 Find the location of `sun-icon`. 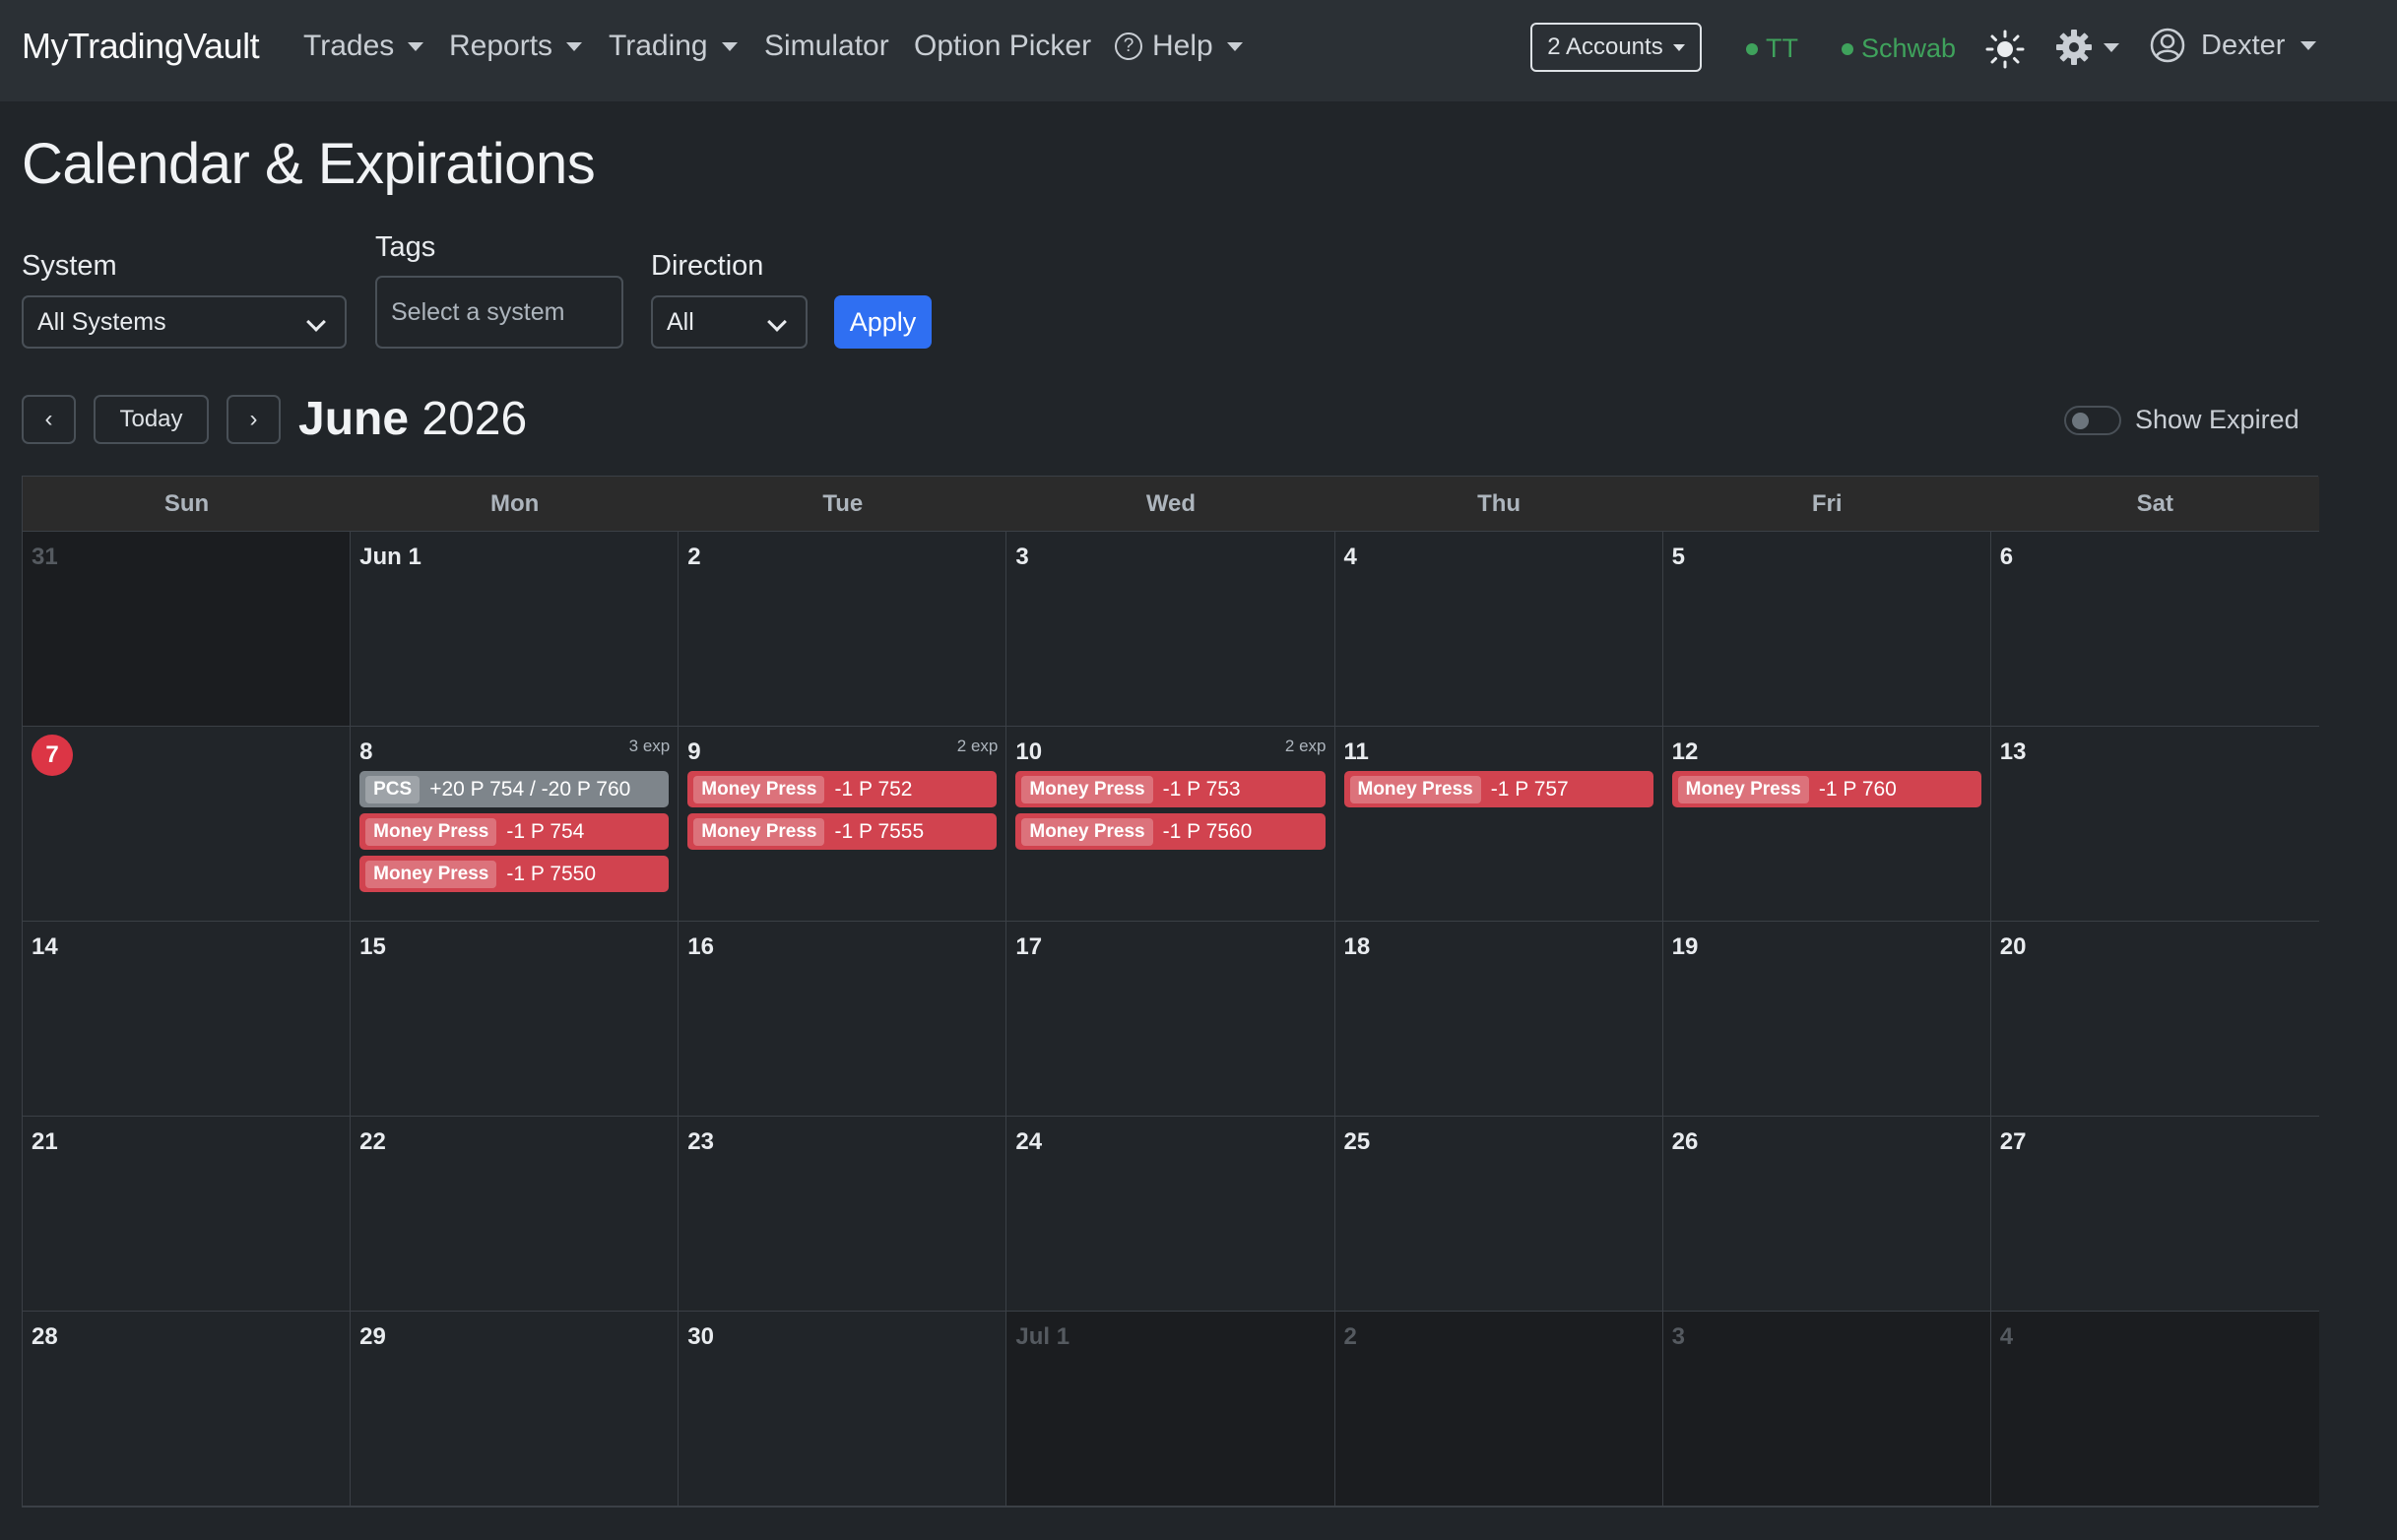

sun-icon is located at coordinates (2005, 49).